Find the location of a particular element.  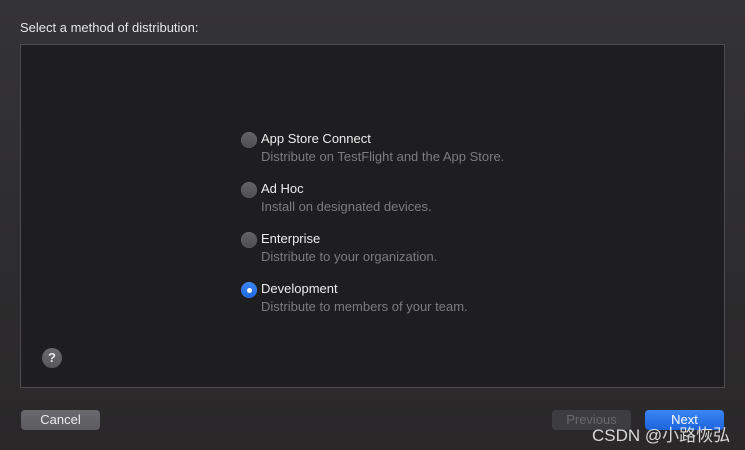

option-ad-hoc: Ad Hoc Install on designated devices. is located at coordinates (401, 201).